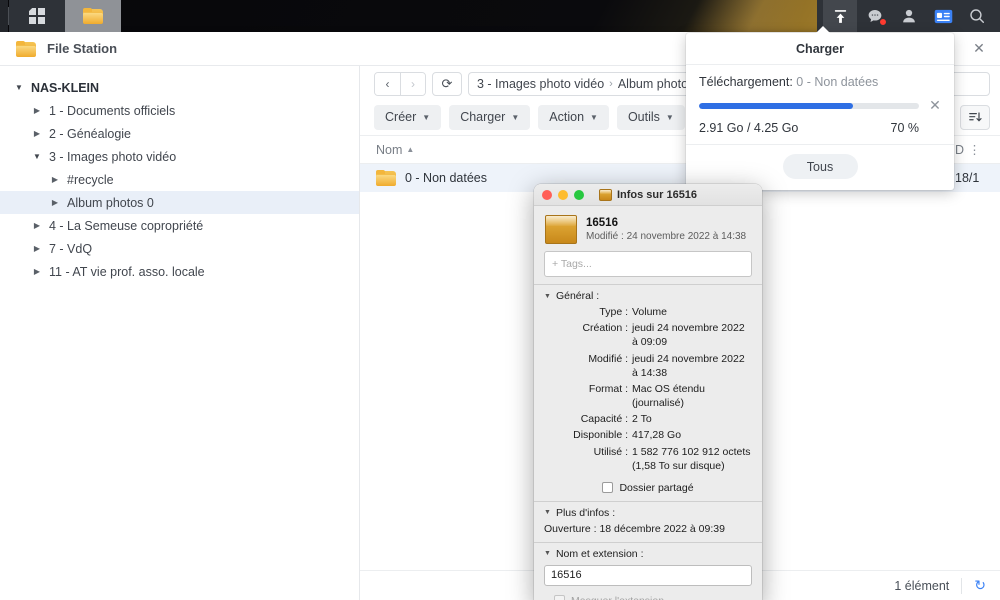 This screenshot has width=1000, height=600. I want to click on name-extension-section-title: Nom et extension :, so click(599, 553).